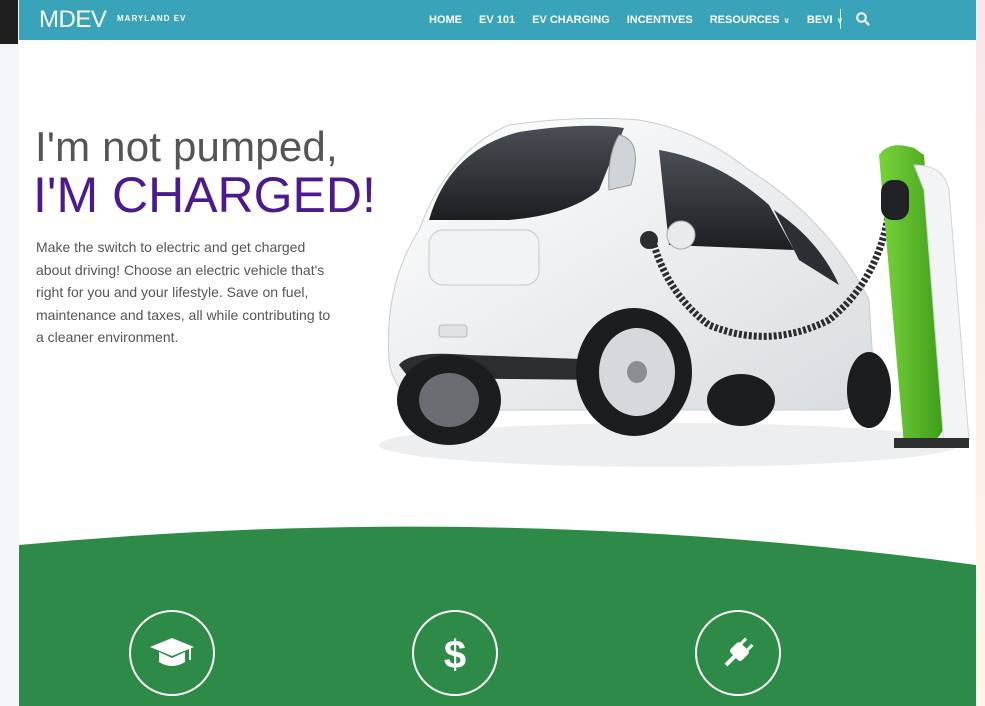  What do you see at coordinates (73, 20) in the screenshot?
I see `site-logo: MDEV` at bounding box center [73, 20].